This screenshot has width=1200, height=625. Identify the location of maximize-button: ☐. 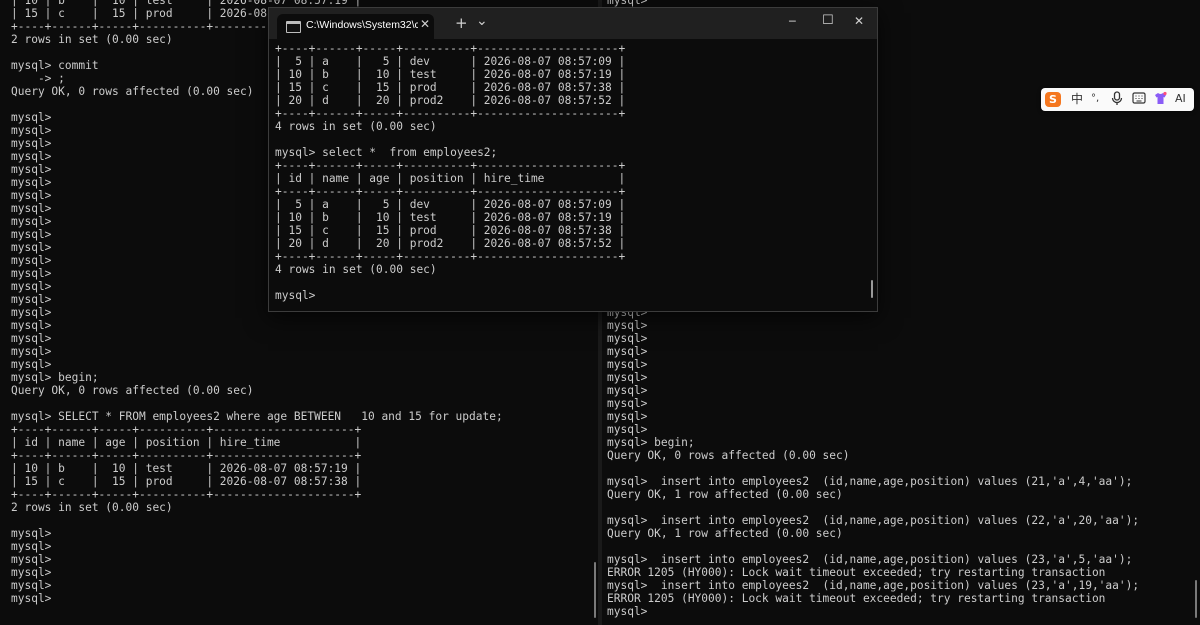
(828, 20).